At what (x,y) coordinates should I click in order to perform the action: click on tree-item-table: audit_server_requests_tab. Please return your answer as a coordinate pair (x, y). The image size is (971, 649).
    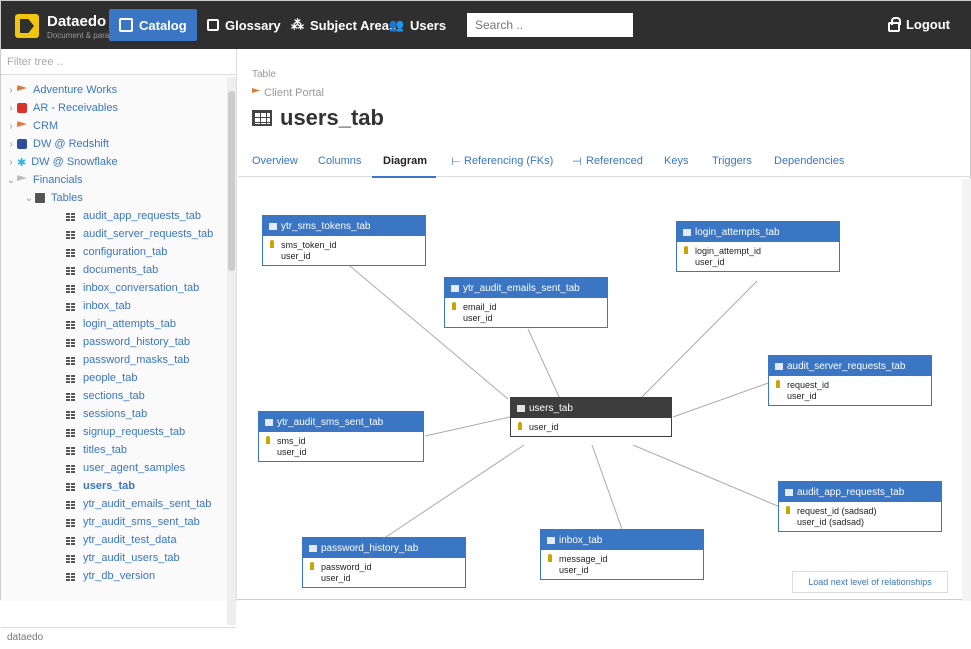
    Looking at the image, I should click on (139, 234).